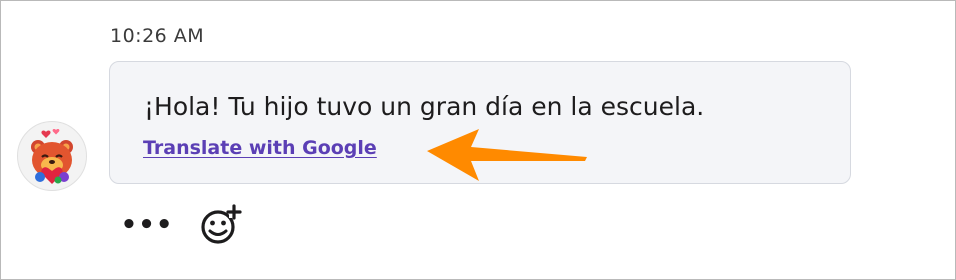 Image resolution: width=956 pixels, height=280 pixels. What do you see at coordinates (183, 225) in the screenshot?
I see `message-actions: •••` at bounding box center [183, 225].